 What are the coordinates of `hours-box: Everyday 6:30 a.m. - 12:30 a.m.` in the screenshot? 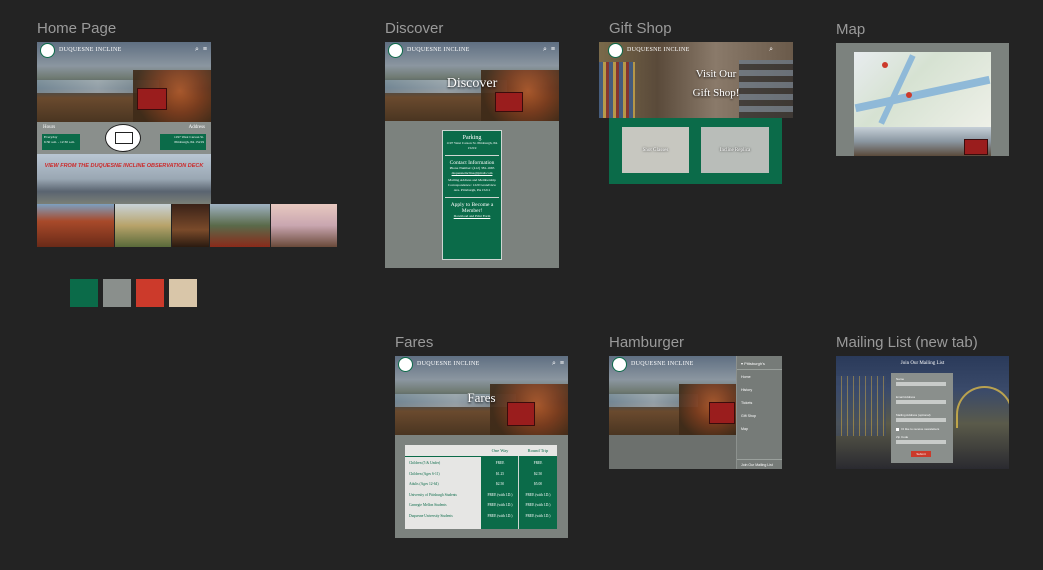 It's located at (61, 142).